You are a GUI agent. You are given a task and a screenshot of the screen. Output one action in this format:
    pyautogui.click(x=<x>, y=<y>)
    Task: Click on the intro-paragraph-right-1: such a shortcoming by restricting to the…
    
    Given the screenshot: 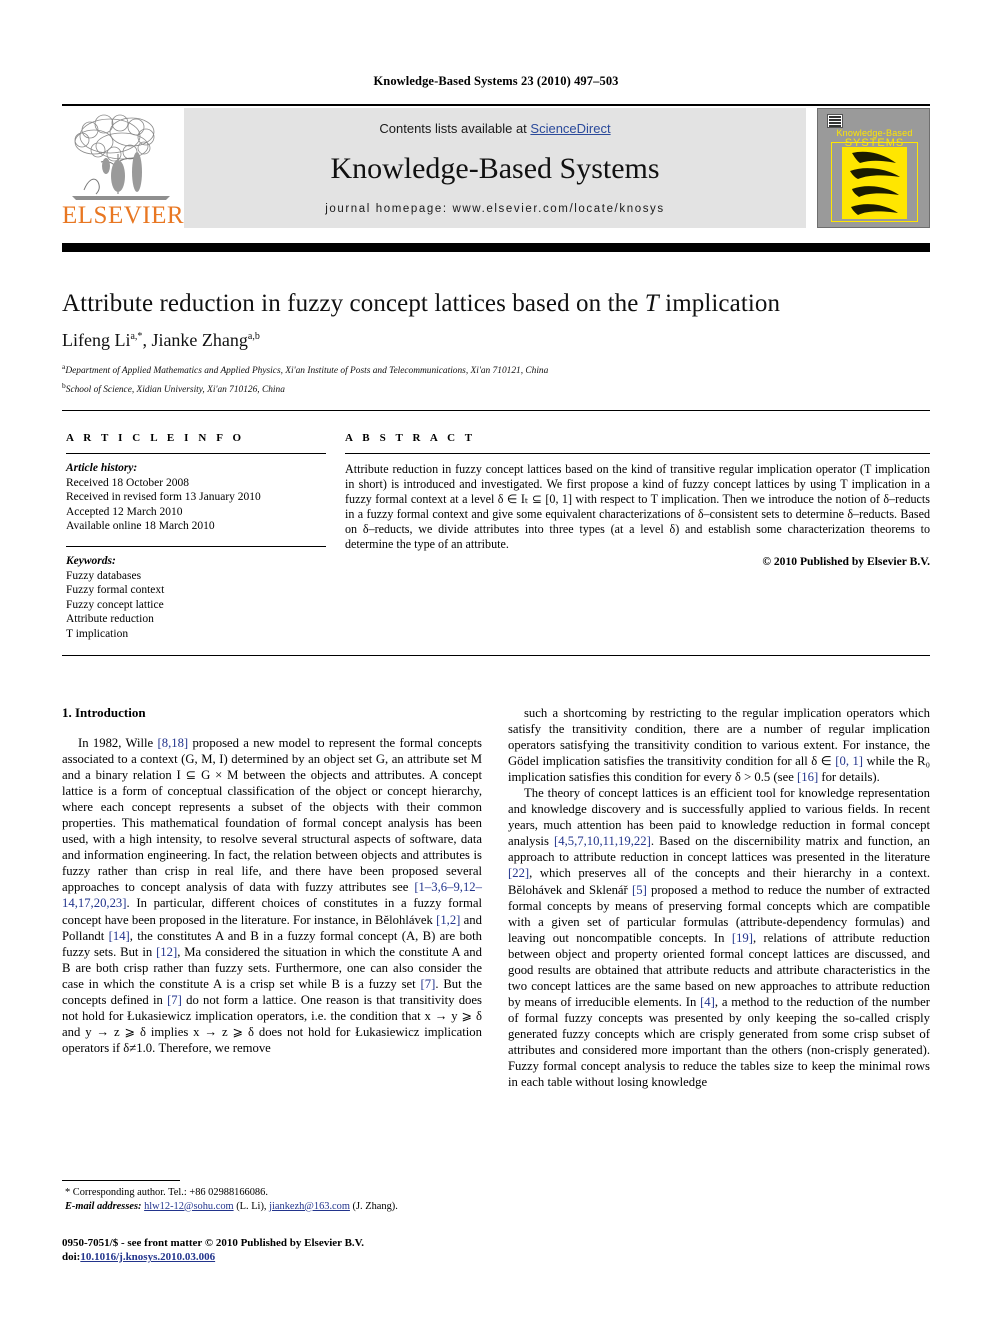 What is the action you would take?
    pyautogui.click(x=719, y=745)
    